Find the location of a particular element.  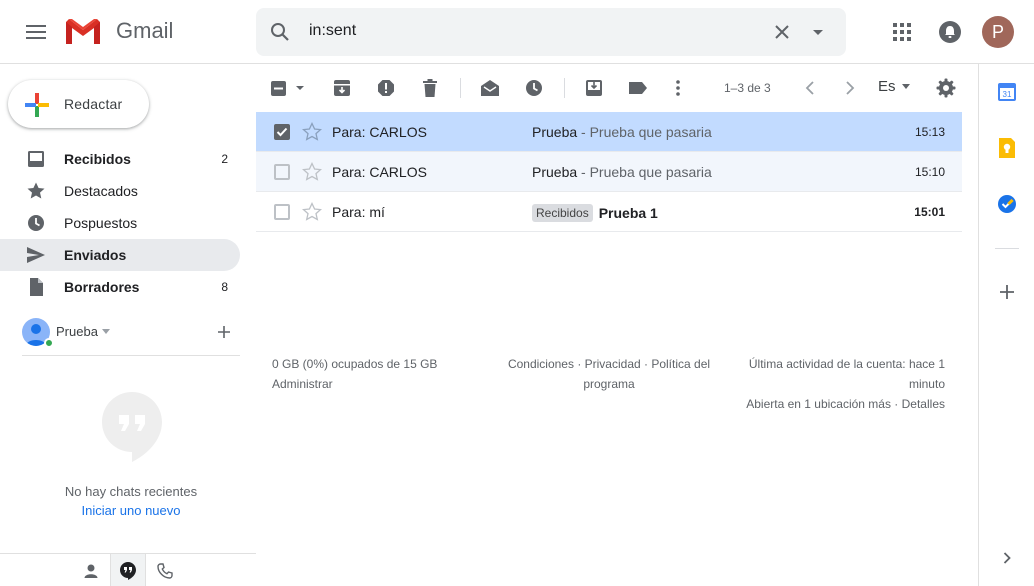

chevron-right-icon is located at coordinates (850, 88).